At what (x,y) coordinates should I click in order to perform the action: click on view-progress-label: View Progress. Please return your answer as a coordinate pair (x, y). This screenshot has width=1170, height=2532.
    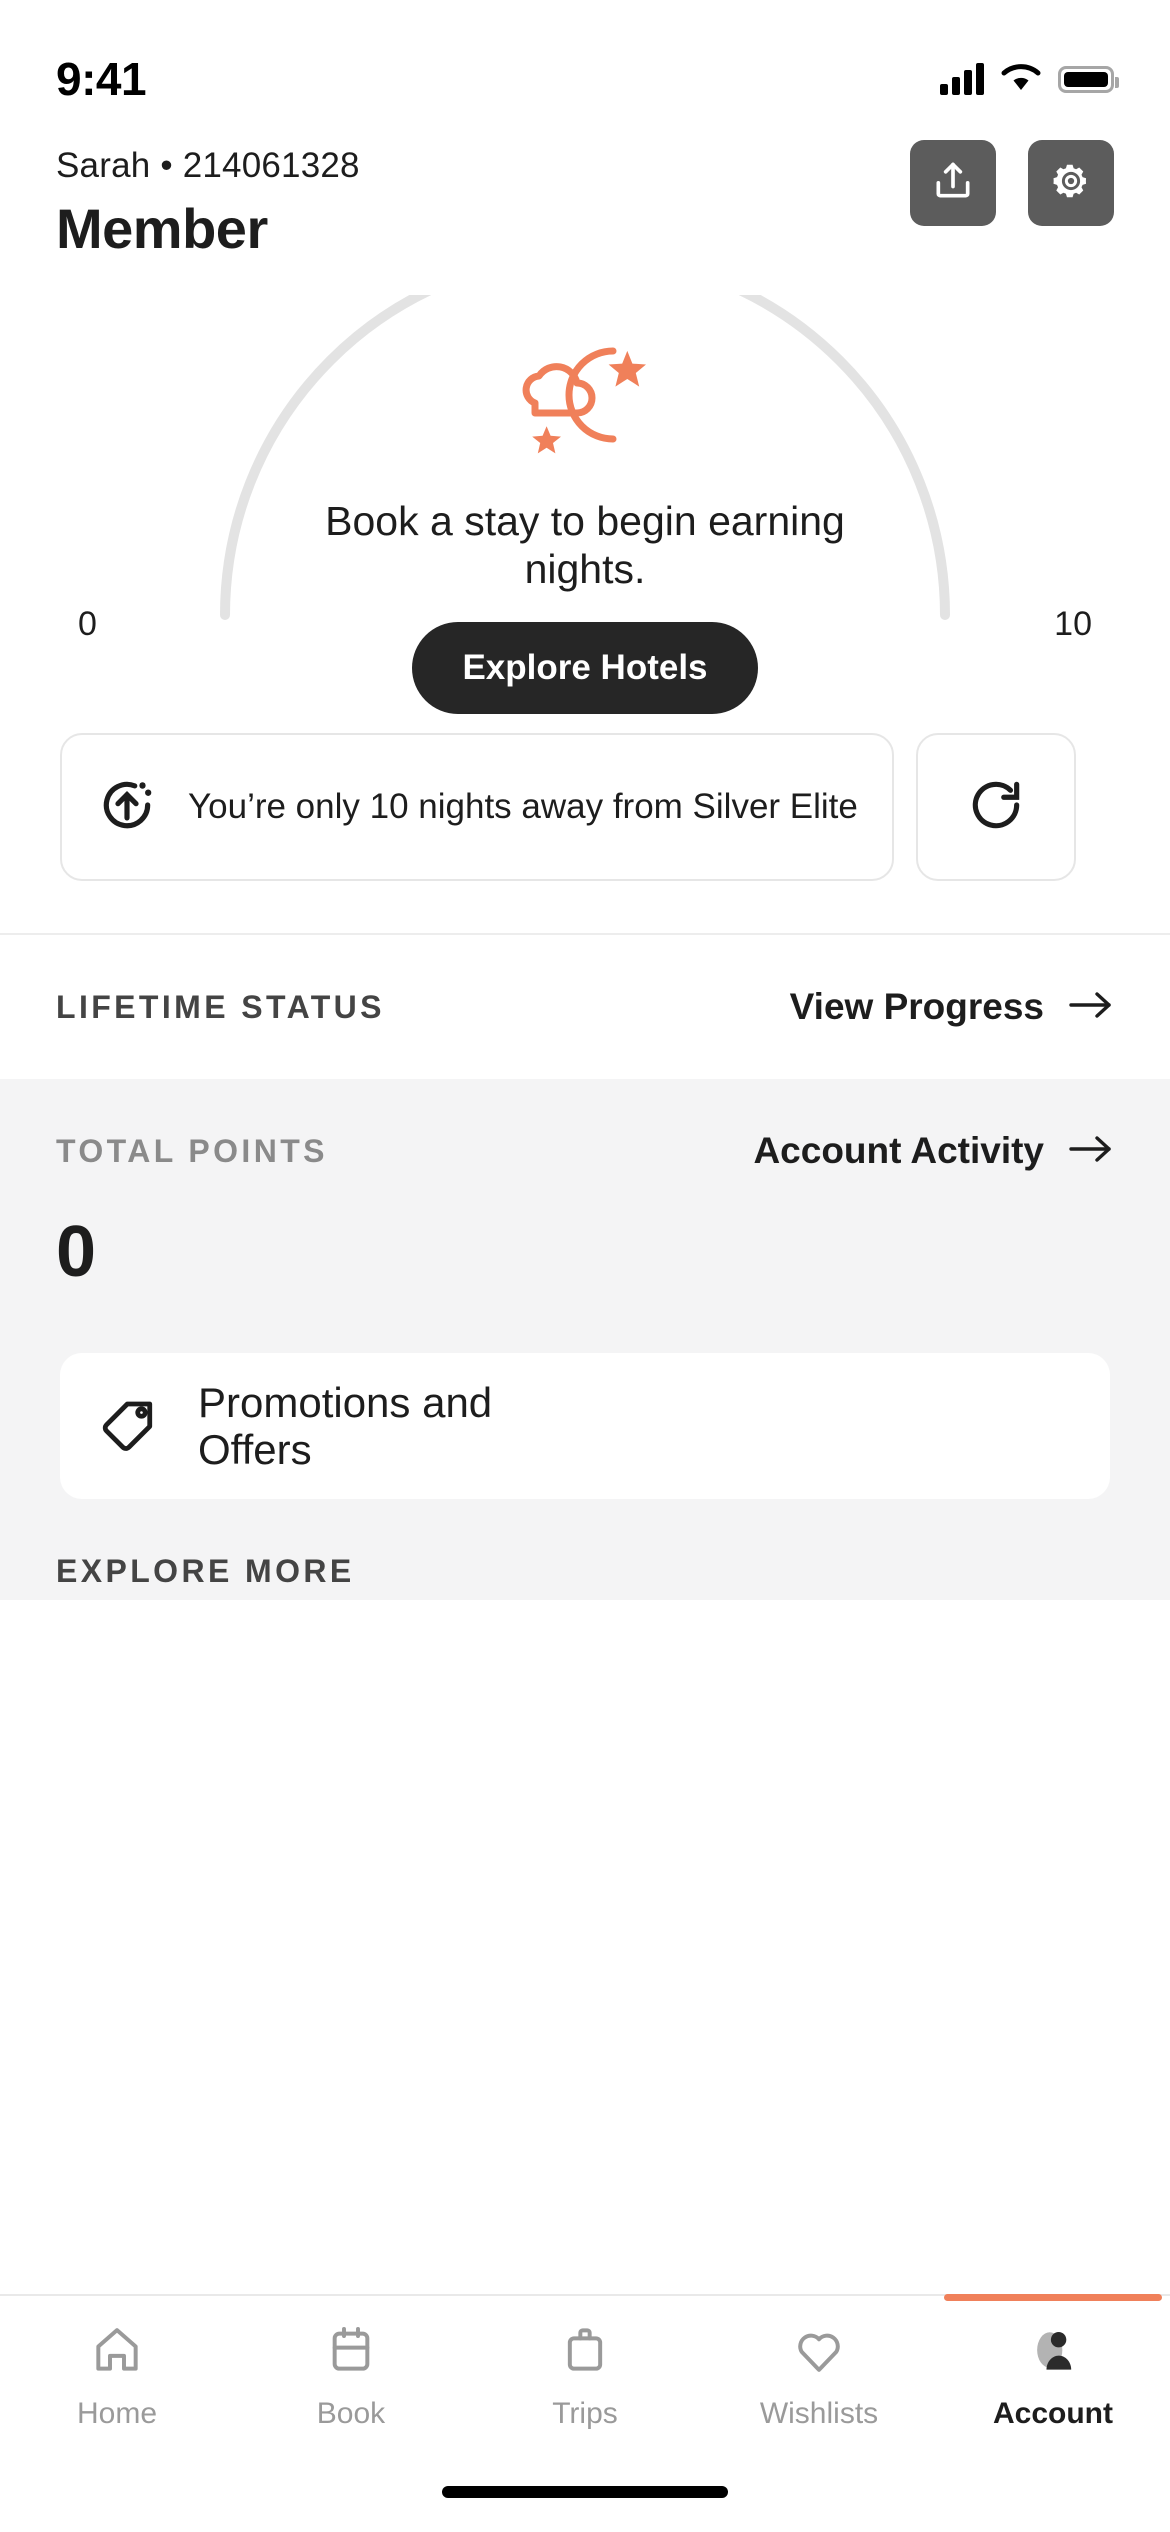
    Looking at the image, I should click on (916, 1006).